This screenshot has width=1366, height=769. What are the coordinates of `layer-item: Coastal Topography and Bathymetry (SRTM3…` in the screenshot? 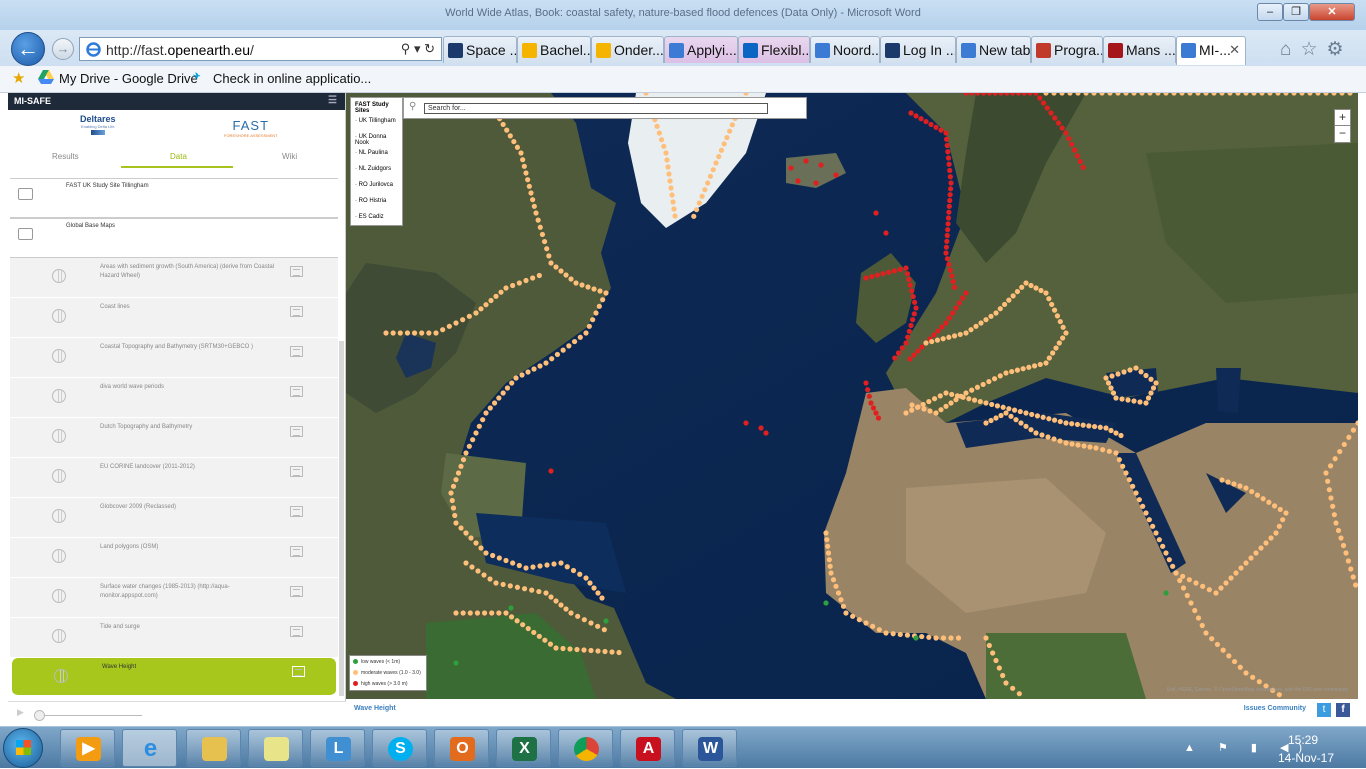 It's located at (174, 358).